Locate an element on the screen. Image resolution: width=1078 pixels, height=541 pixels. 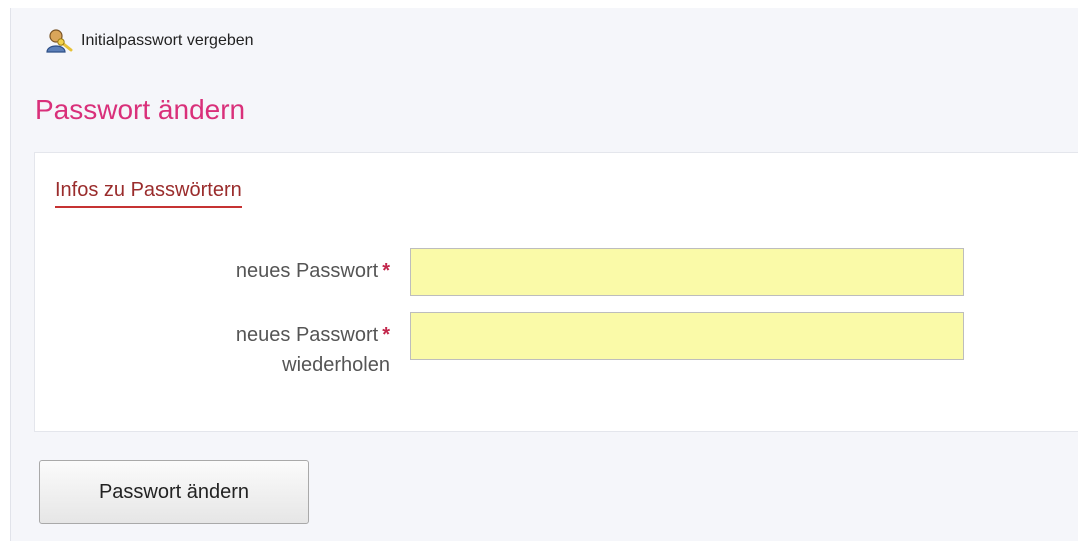
repeat-password-input is located at coordinates (687, 336).